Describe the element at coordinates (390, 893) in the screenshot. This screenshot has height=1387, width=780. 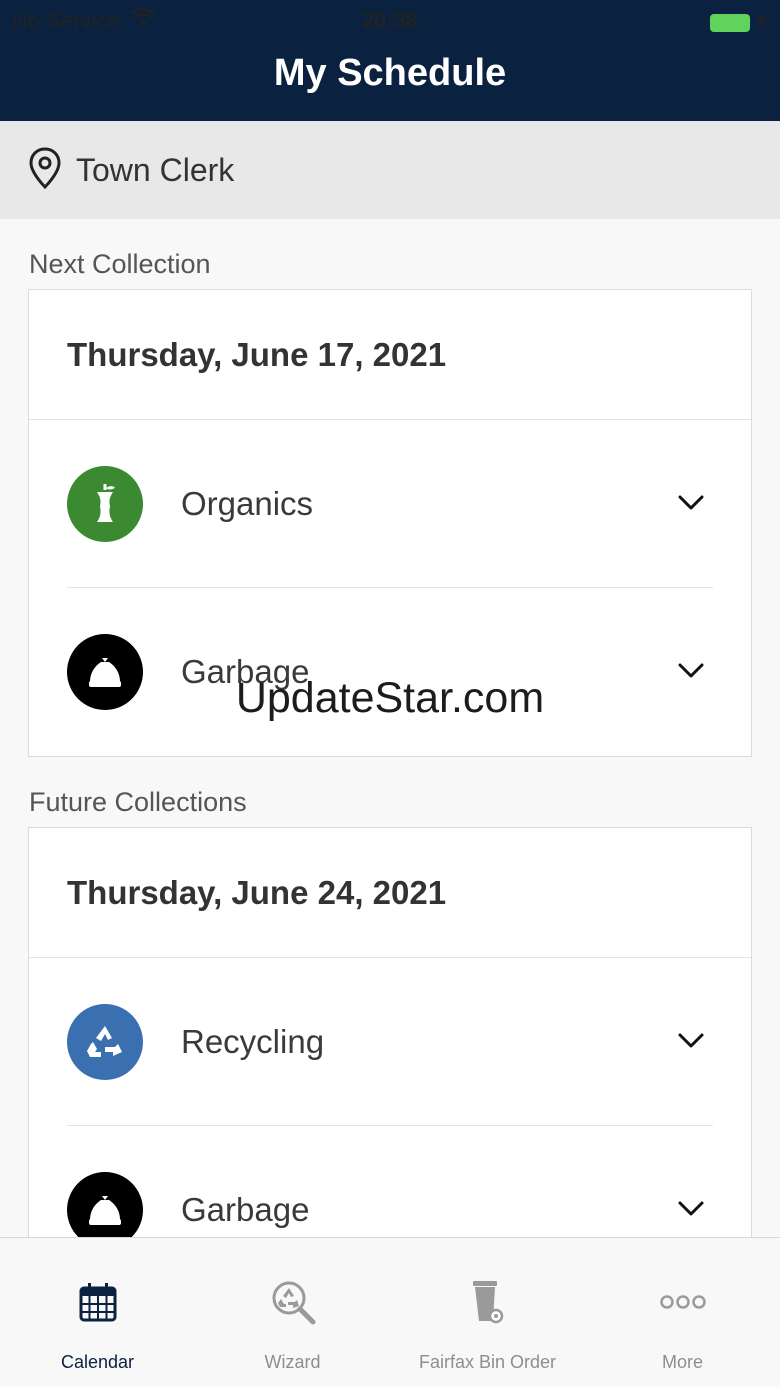
I see `collection-date: Thursday, June 24, 2021` at that location.